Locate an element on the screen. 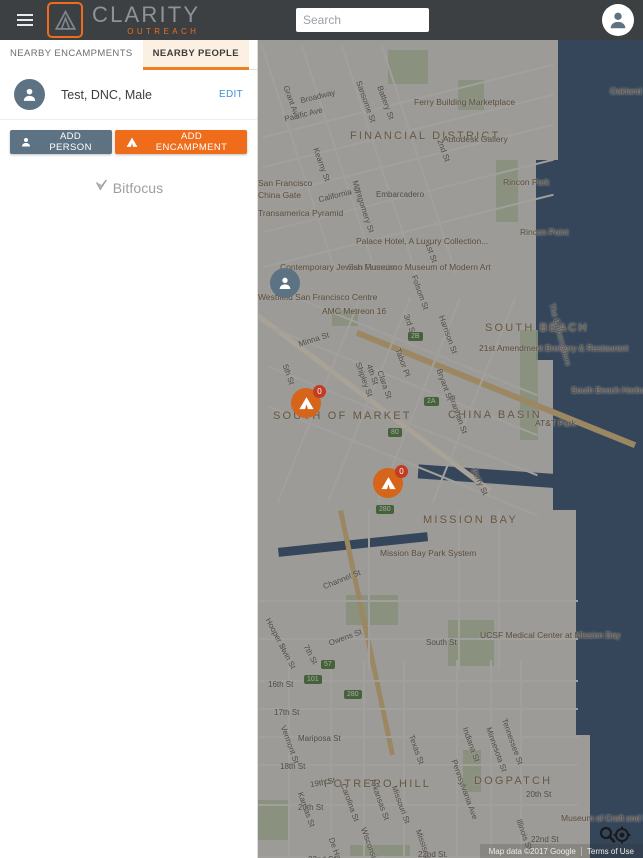 This screenshot has width=643, height=858. map-road-s-h2 is located at coordinates (418, 709).